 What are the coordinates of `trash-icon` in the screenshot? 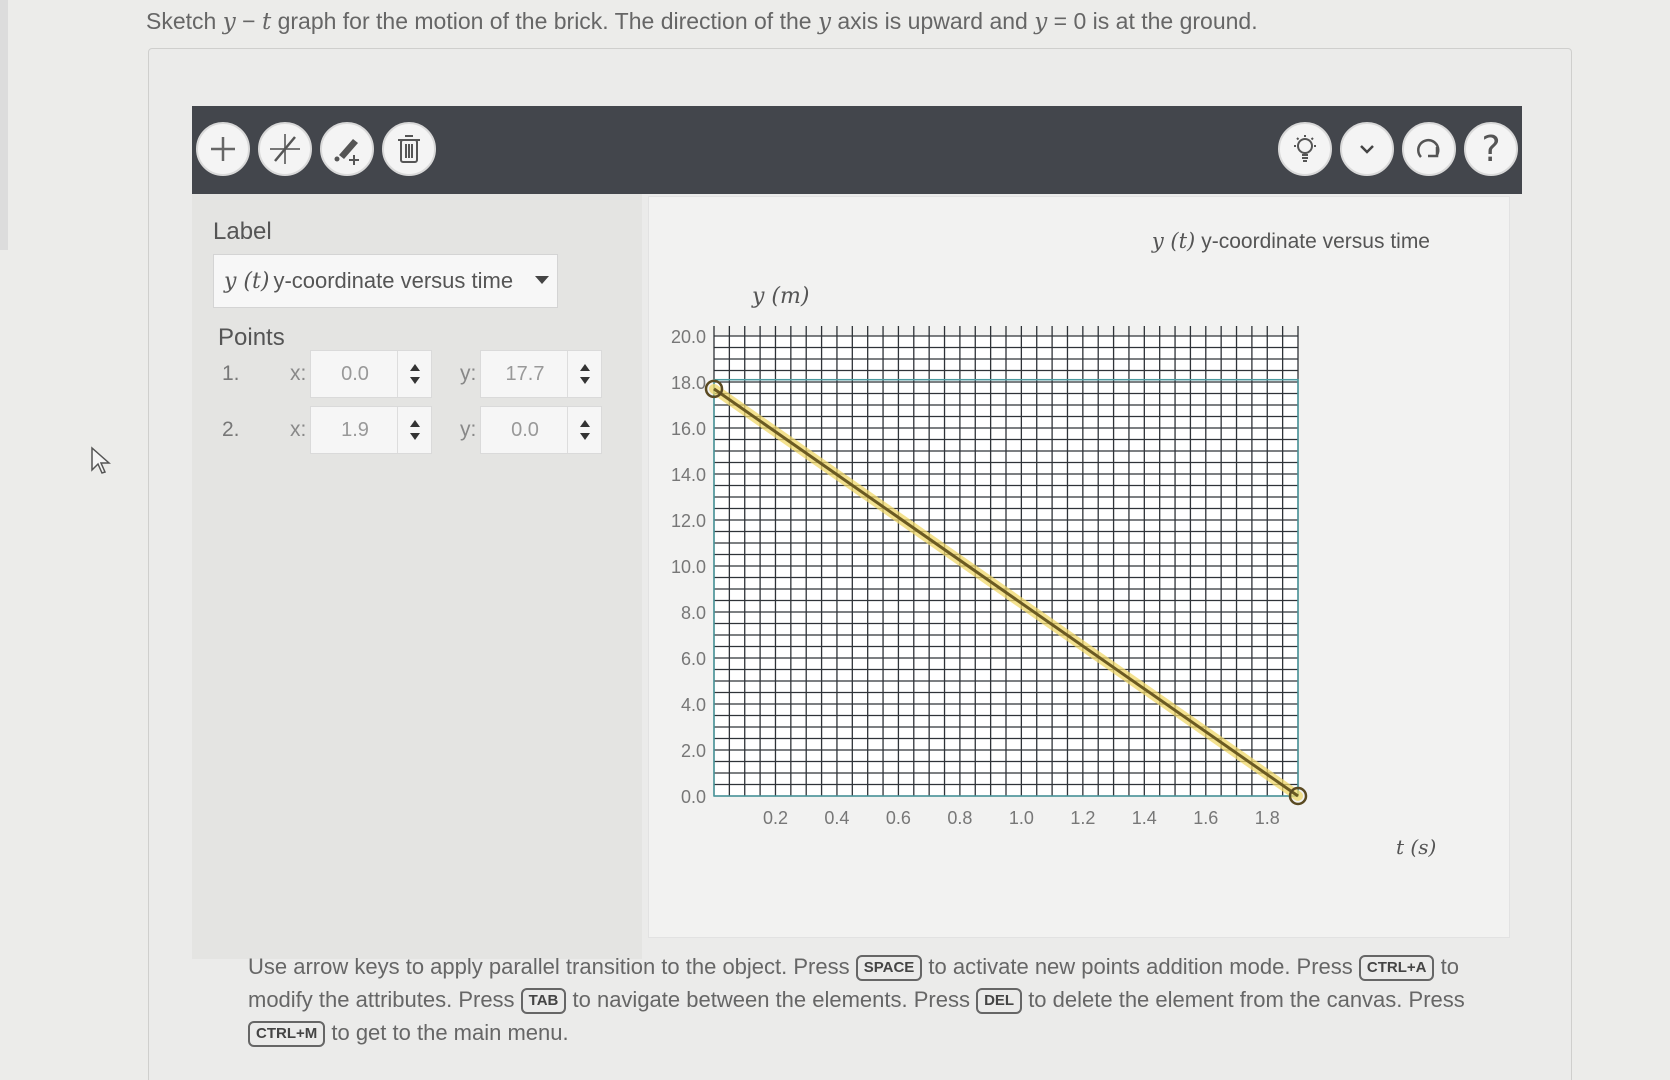 It's located at (409, 149).